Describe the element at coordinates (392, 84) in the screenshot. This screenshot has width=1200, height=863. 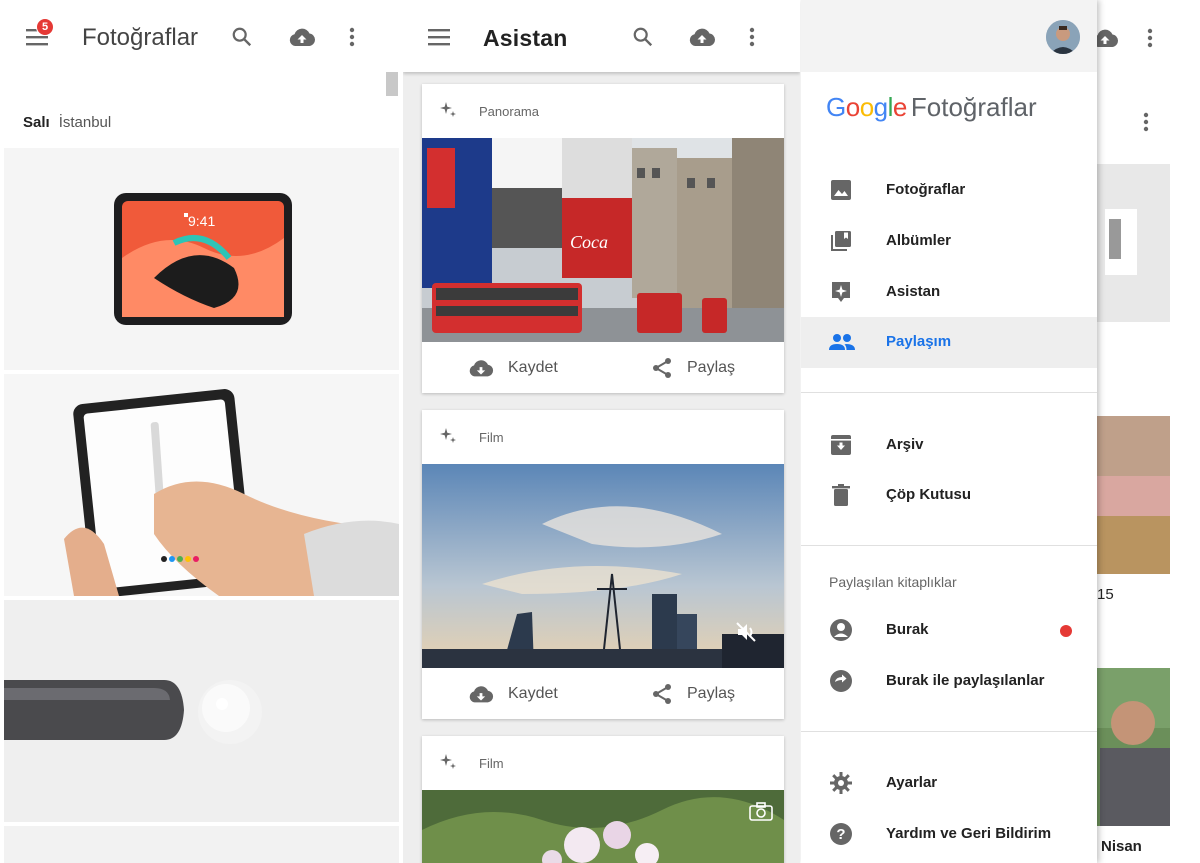
I see `scrollbar-thumb` at that location.